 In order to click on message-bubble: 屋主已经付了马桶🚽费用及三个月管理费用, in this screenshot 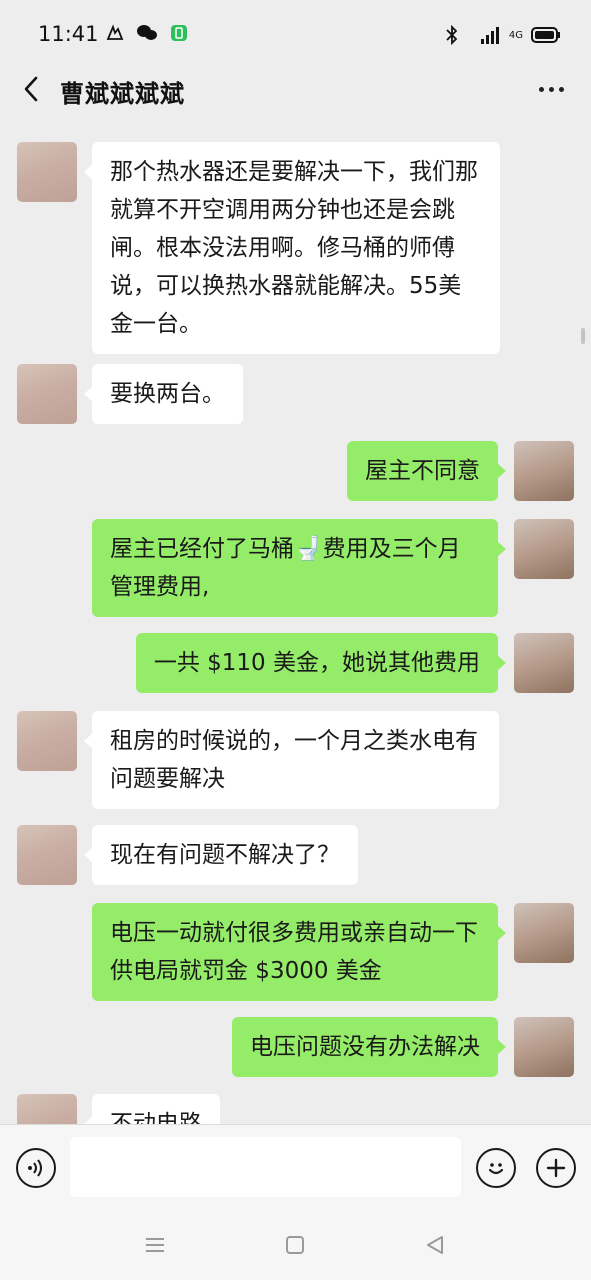, I will do `click(299, 568)`.